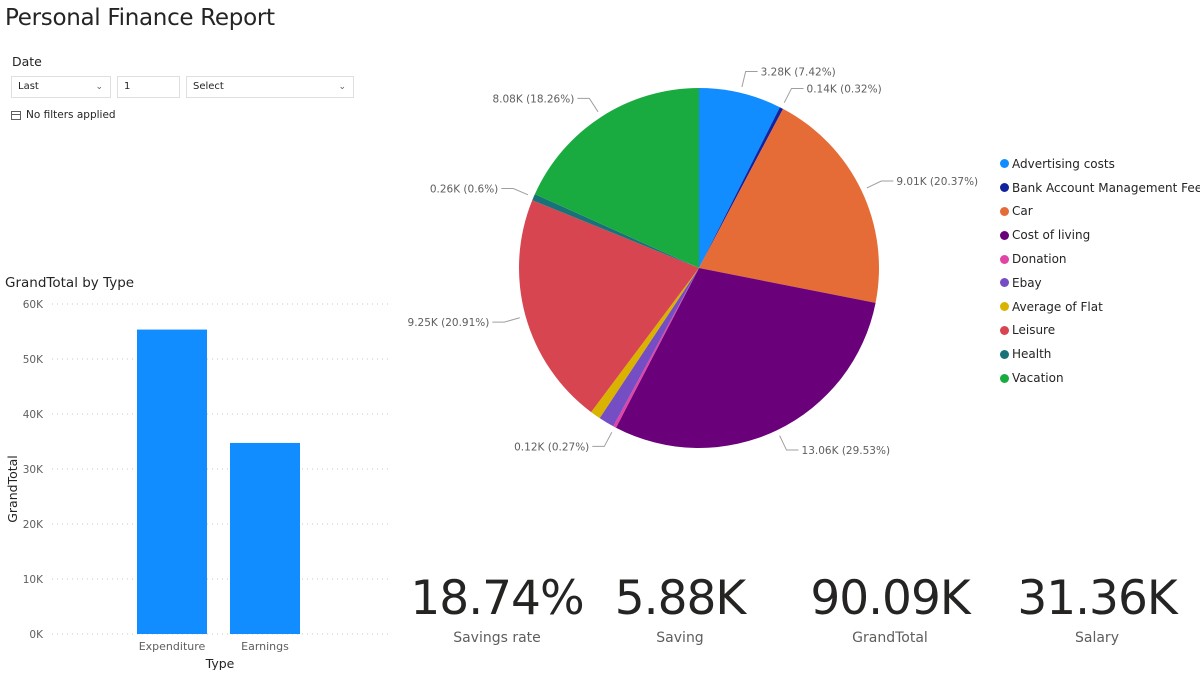 This screenshot has width=1200, height=676. What do you see at coordinates (28, 86) in the screenshot?
I see `relative-mode-value: Last` at bounding box center [28, 86].